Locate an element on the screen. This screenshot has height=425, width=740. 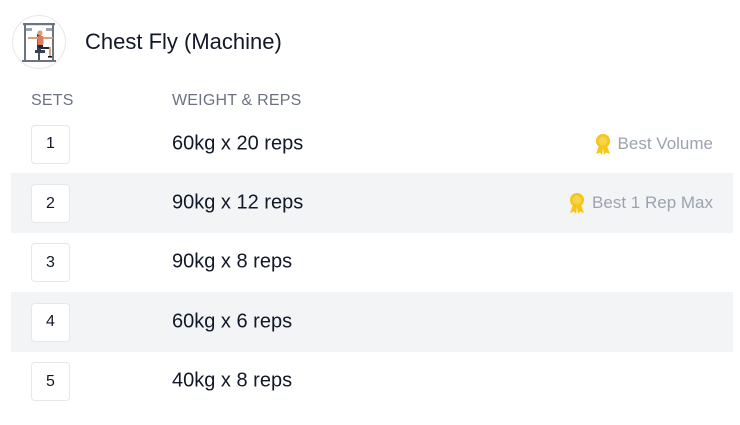
weight-reps-value: 90kg x 8 reps is located at coordinates (232, 261).